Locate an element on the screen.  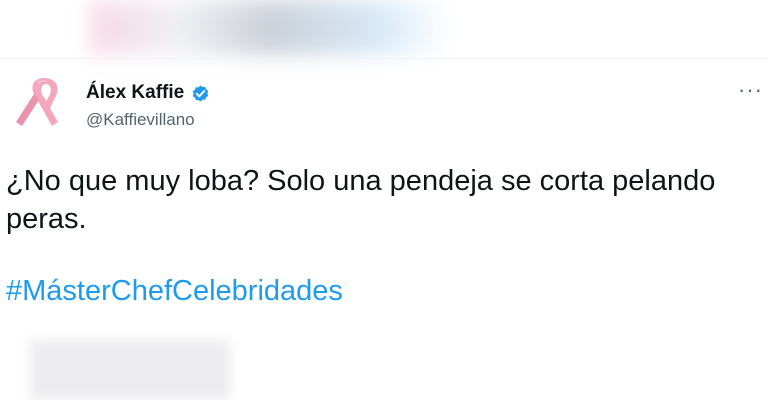
author-display-name: Álex Kaffie is located at coordinates (135, 93).